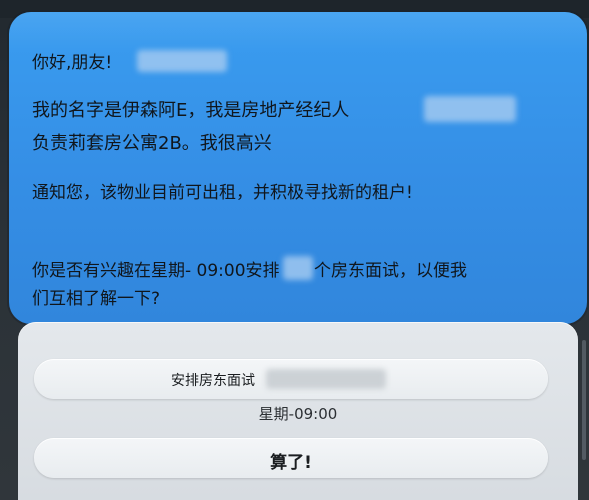 This screenshot has height=500, width=589. Describe the element at coordinates (222, 193) in the screenshot. I see `notice-text: 通知您，该物业目前可出租，并积极寻找新的租户!` at that location.